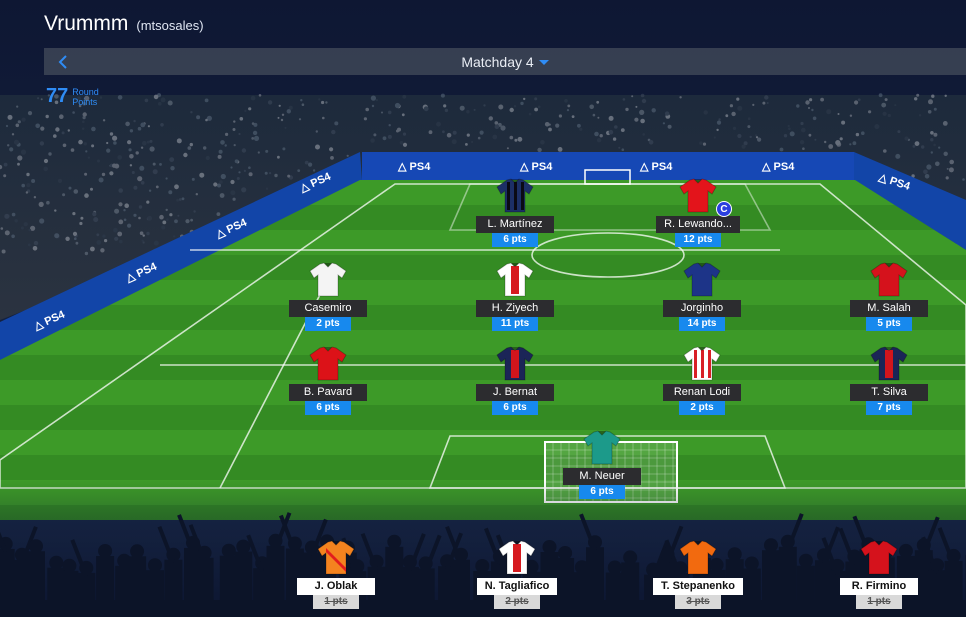  I want to click on player-card: C R. Lewando... 12 pts, so click(698, 212).